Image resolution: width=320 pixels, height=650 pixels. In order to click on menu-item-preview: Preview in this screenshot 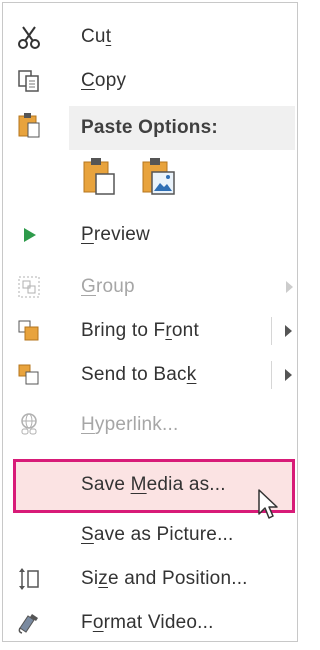, I will do `click(150, 235)`.